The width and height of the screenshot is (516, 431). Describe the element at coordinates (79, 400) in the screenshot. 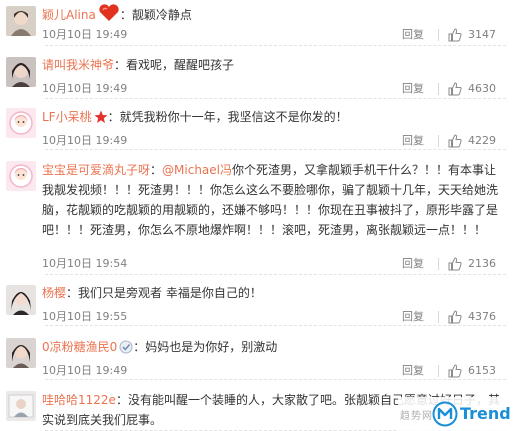

I see `username-link: 哇哈哈1122e` at that location.